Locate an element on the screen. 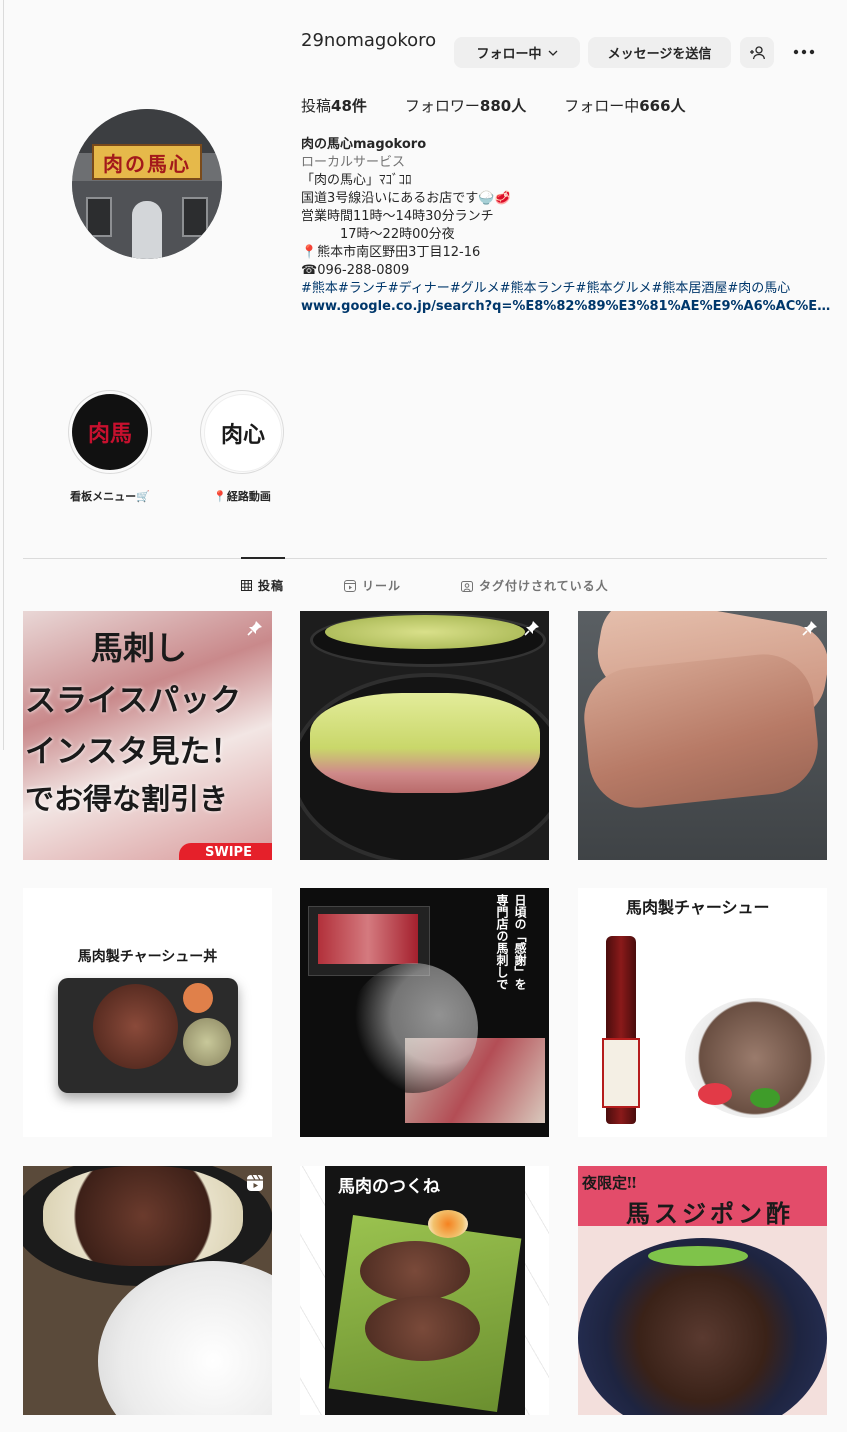 The image size is (847, 1432). following-button: フォロー中 is located at coordinates (517, 52).